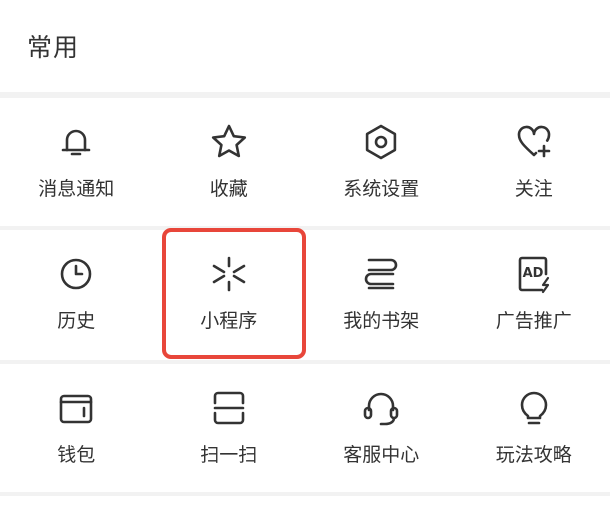  Describe the element at coordinates (53, 47) in the screenshot. I see `section-title: 常用` at that location.